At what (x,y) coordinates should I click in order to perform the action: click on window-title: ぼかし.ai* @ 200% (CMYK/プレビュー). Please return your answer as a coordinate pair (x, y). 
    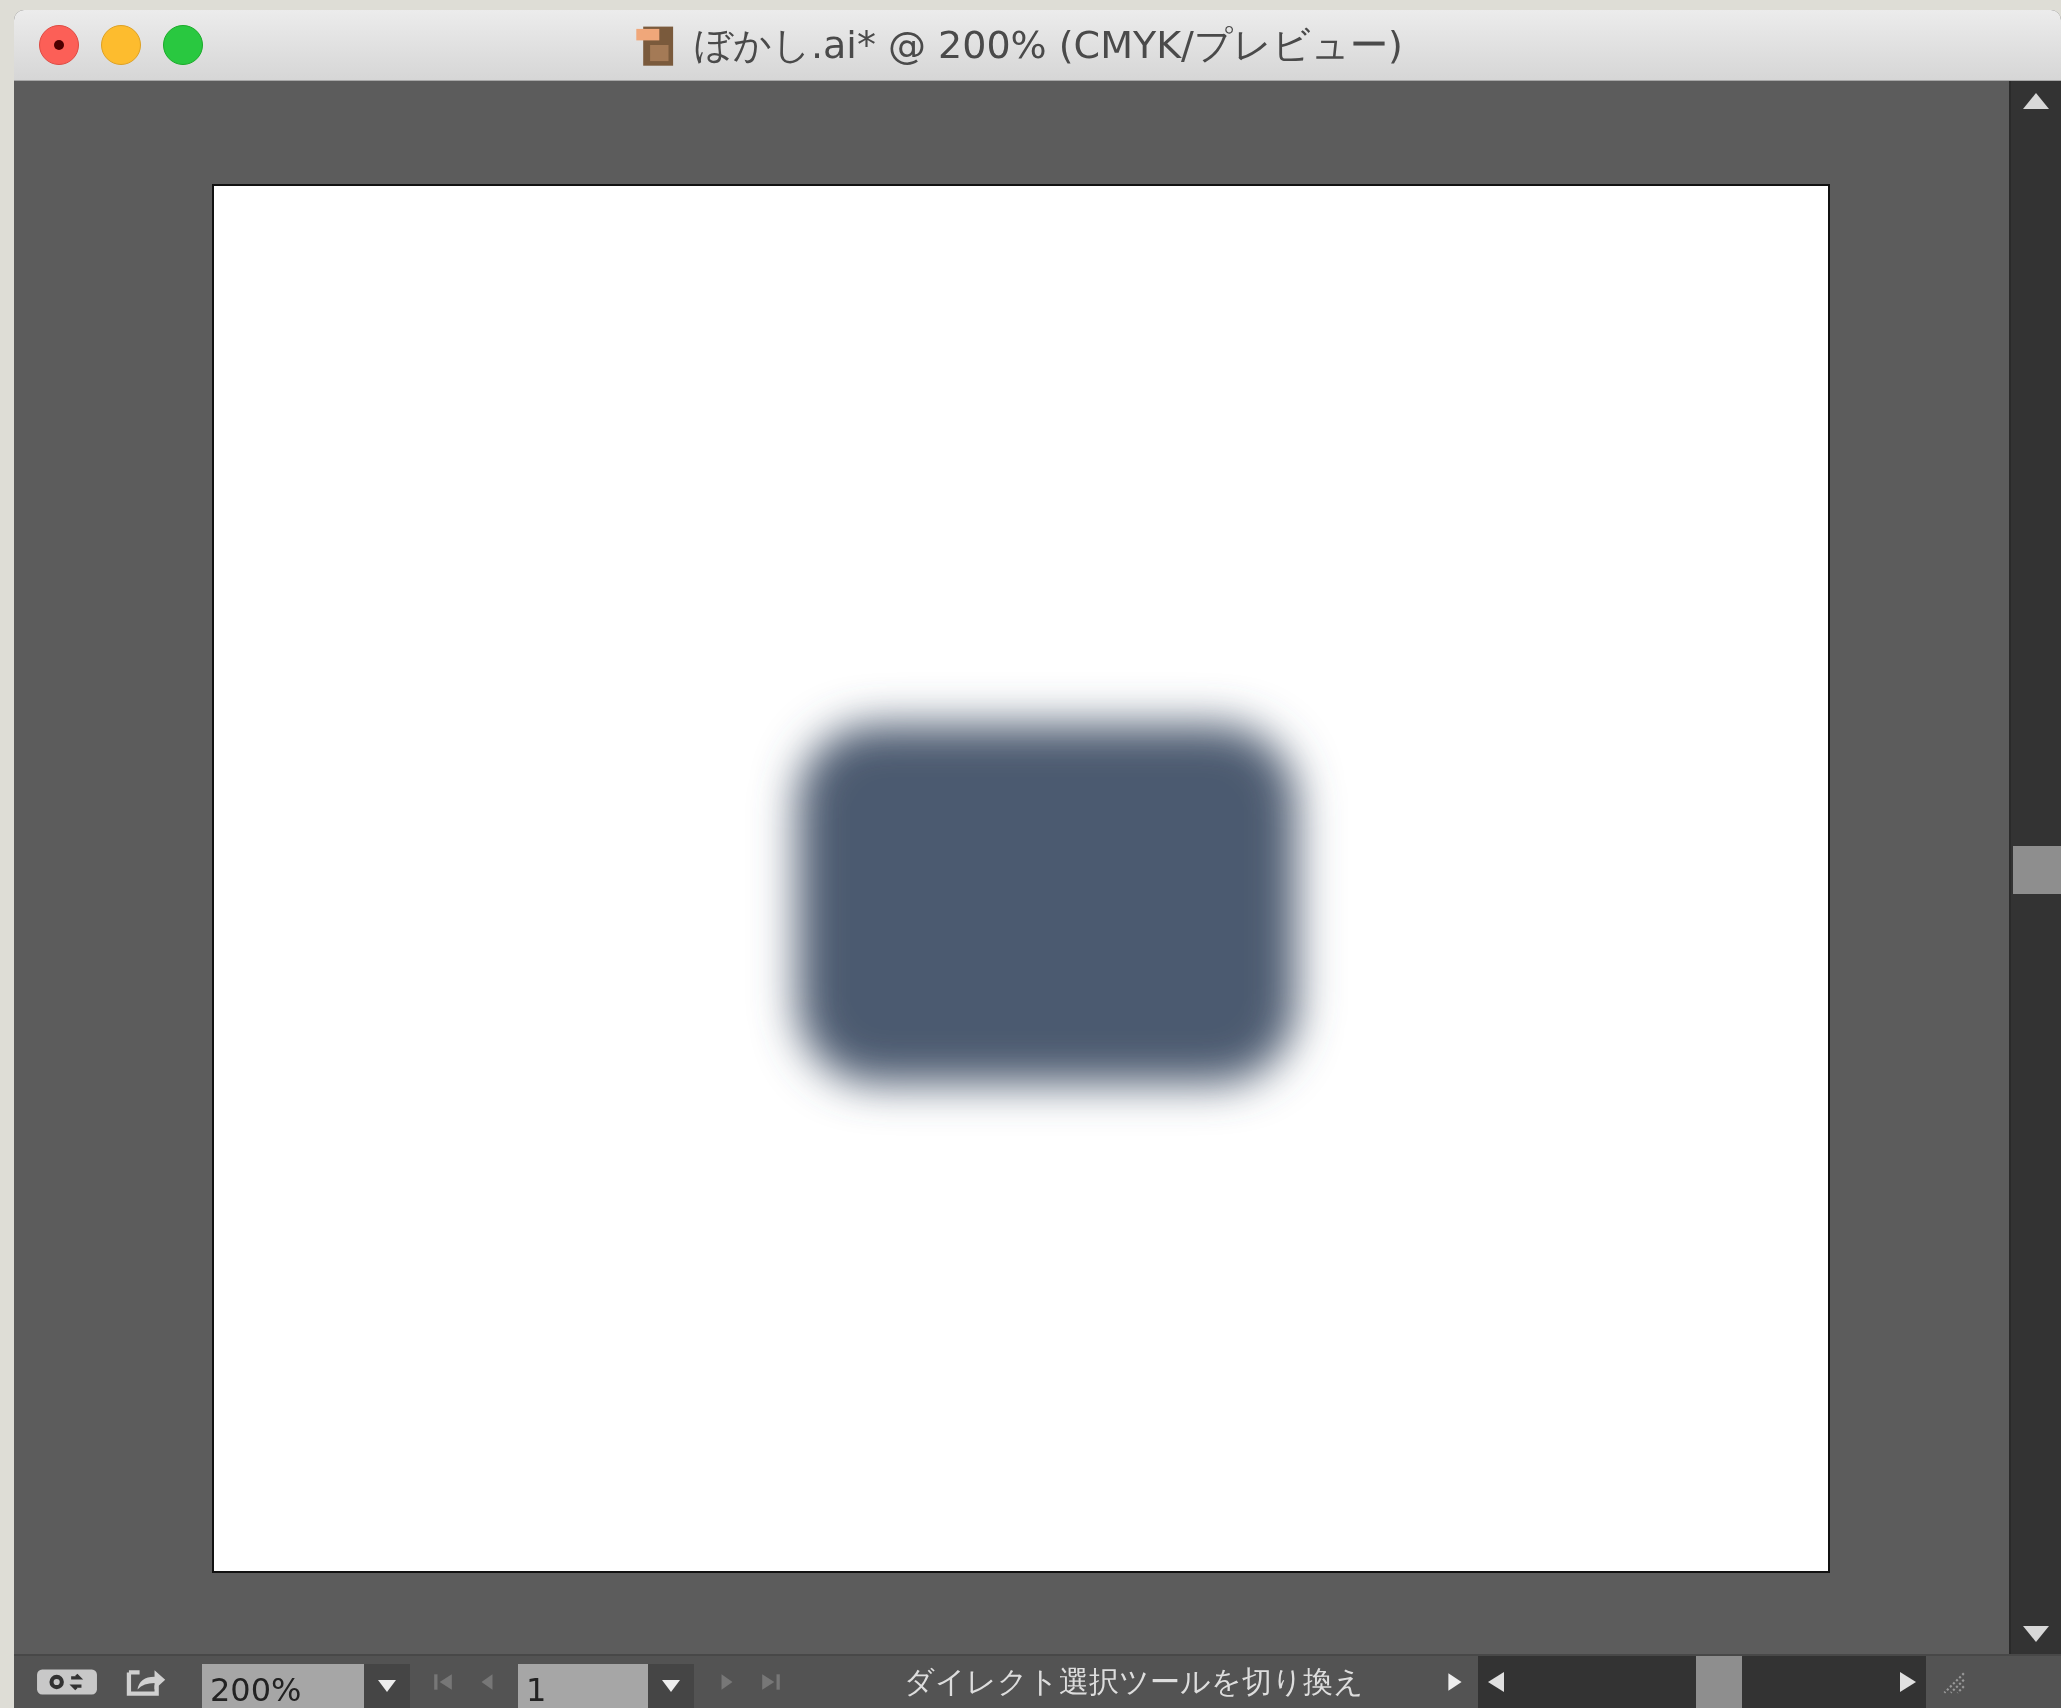
    Looking at the image, I should click on (1048, 45).